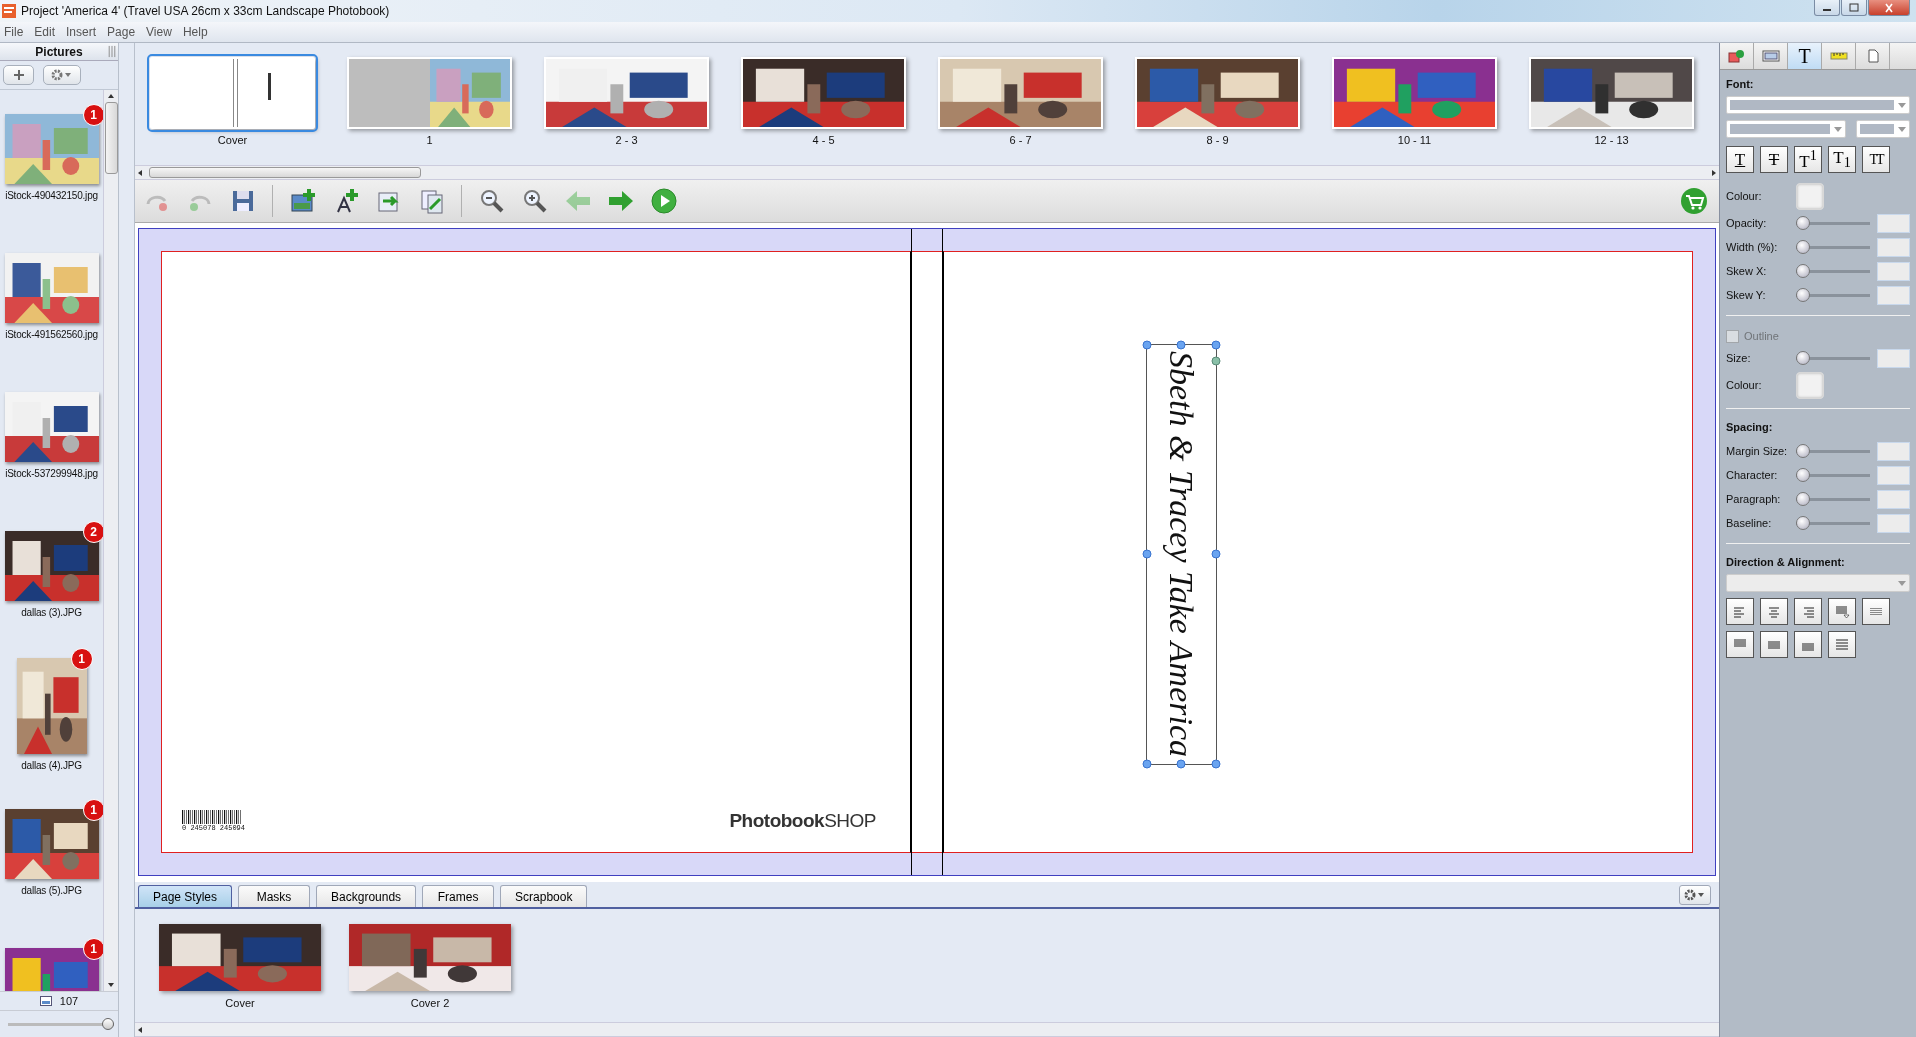 This screenshot has width=1916, height=1037. I want to click on file-name: dallas (5).JPG, so click(51, 890).